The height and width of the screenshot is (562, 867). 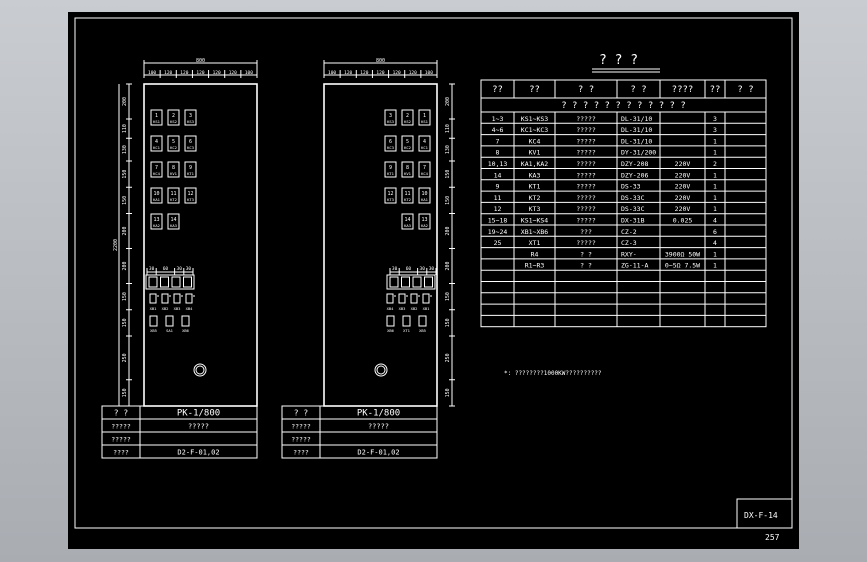 What do you see at coordinates (177, 308) in the screenshot?
I see `switch-label: XB3` at bounding box center [177, 308].